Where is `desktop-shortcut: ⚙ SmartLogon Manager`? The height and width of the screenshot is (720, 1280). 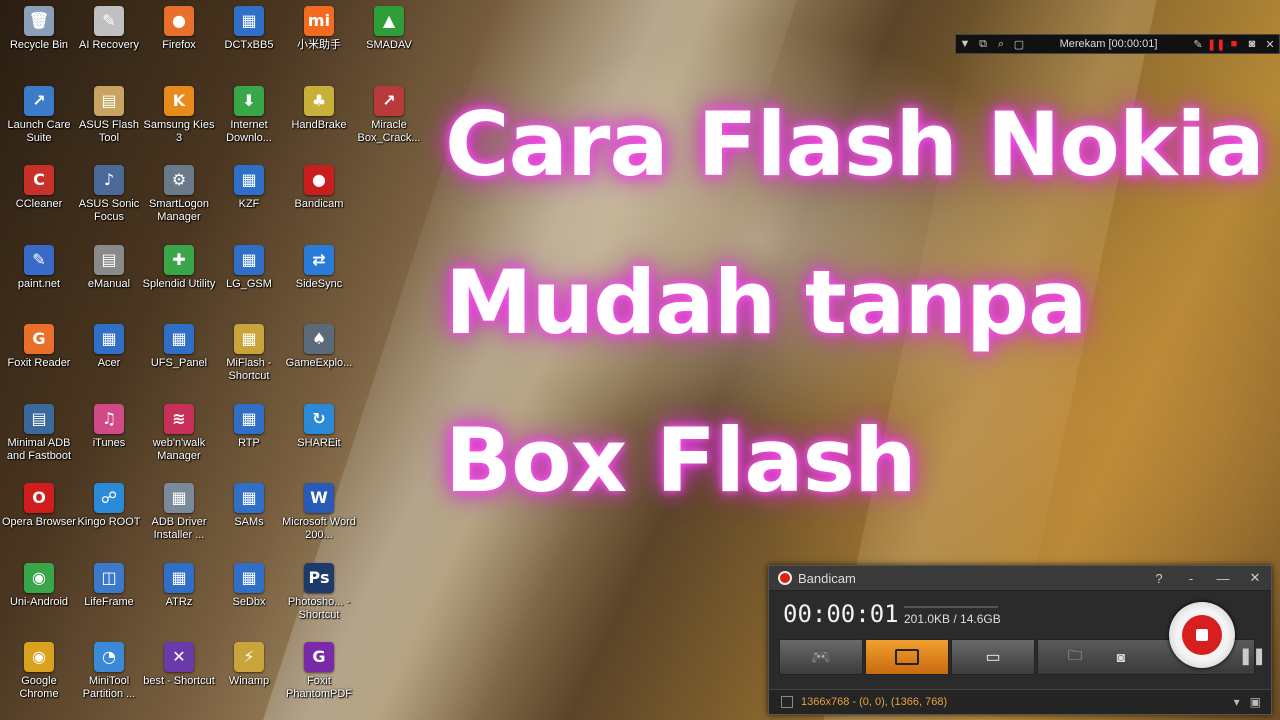 desktop-shortcut: ⚙ SmartLogon Manager is located at coordinates (179, 192).